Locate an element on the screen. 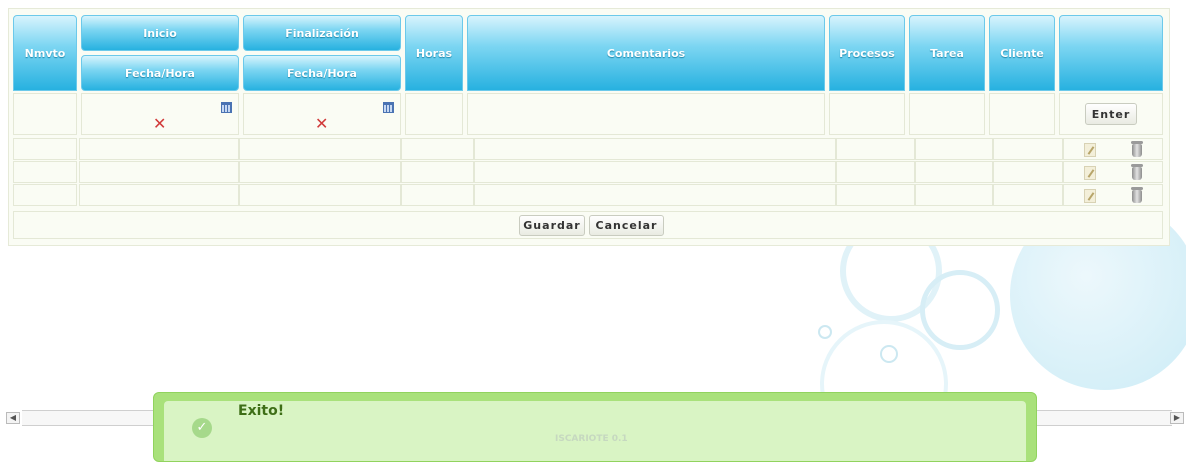  notification-title: Exito! is located at coordinates (261, 411).